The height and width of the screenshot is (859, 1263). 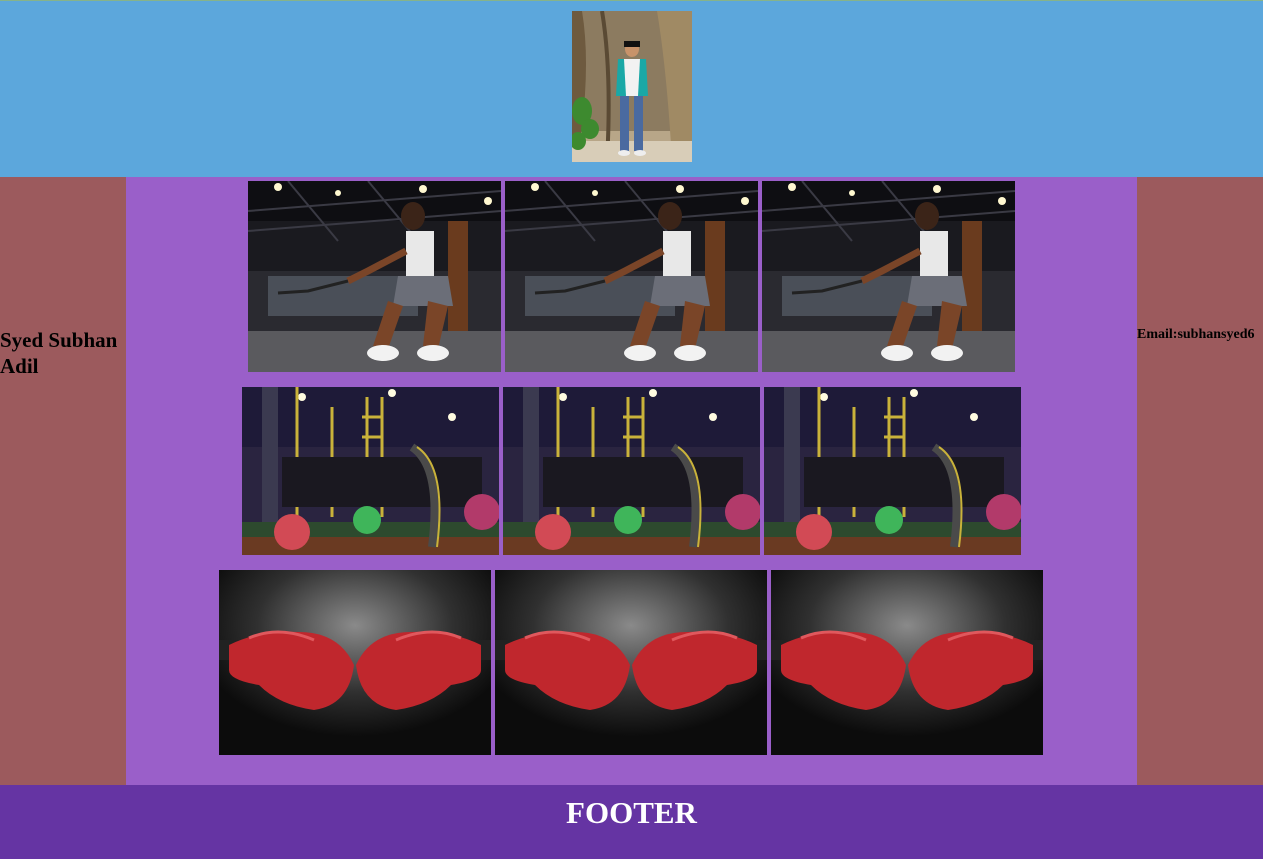 I want to click on footer: FOOTER, so click(x=631, y=822).